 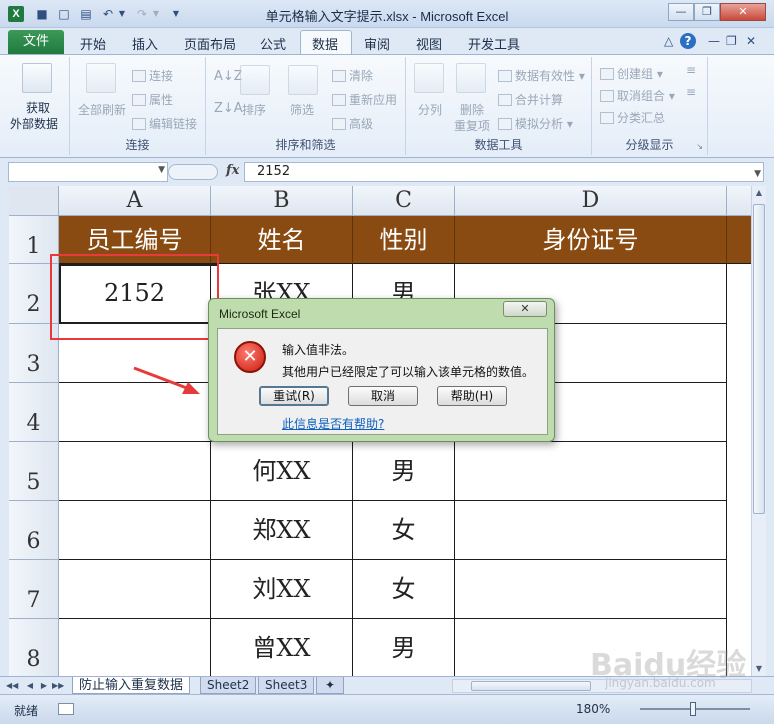 I want to click on next-sheet-icon: ▶, so click(x=44, y=686).